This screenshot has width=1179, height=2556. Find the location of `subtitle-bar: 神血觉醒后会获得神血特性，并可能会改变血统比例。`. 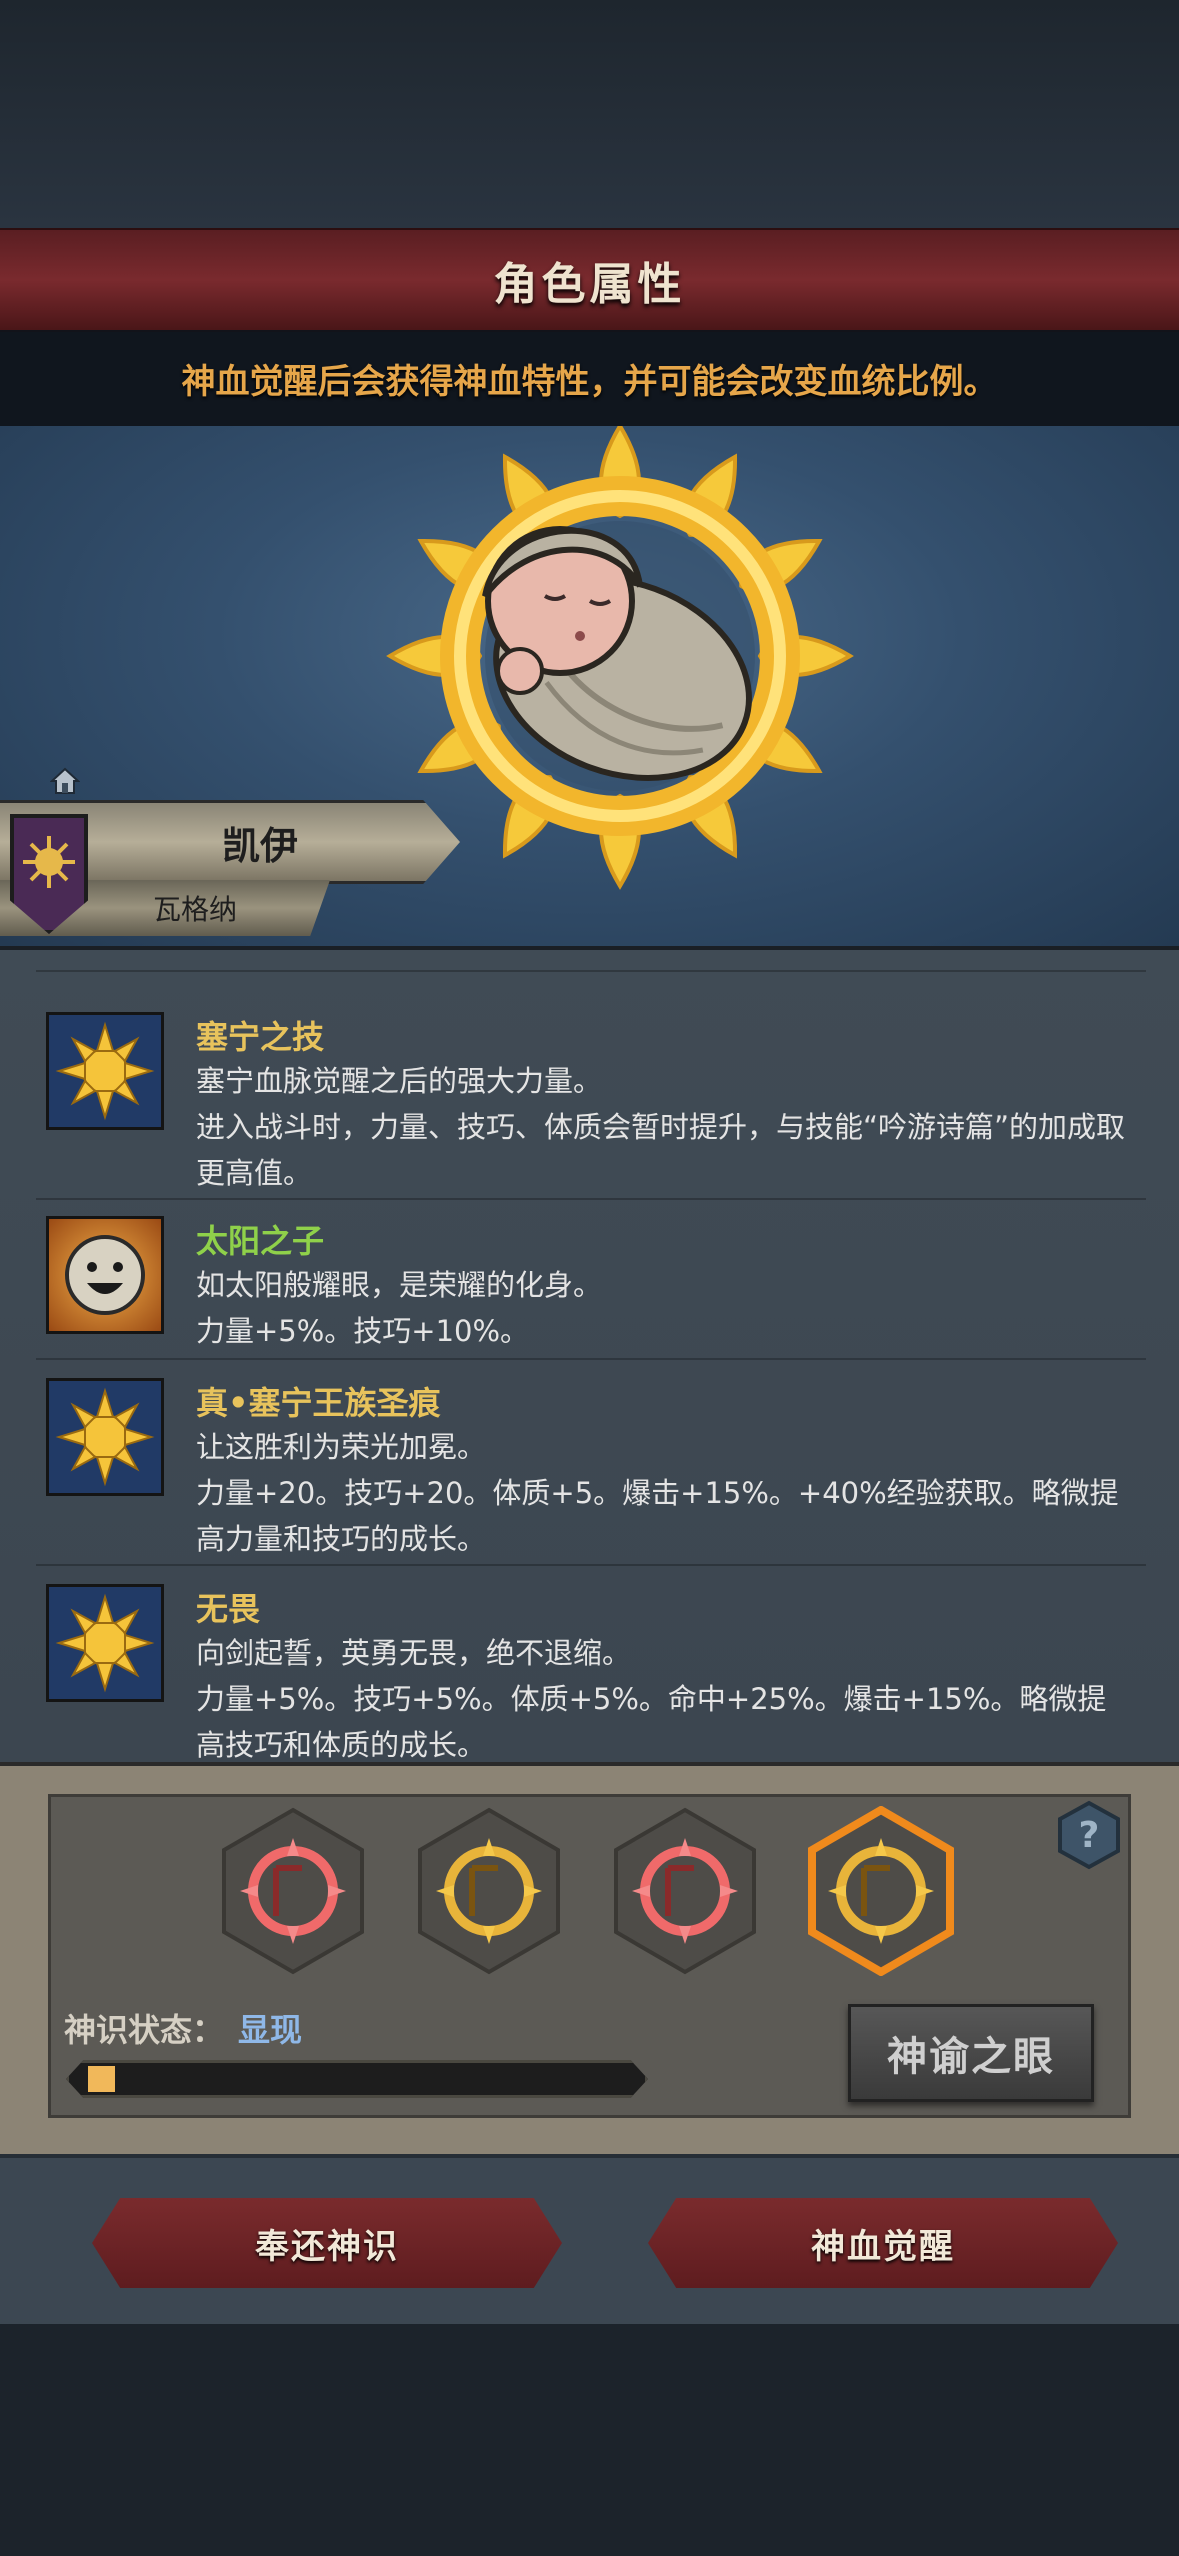

subtitle-bar: 神血觉醒后会获得神血特性，并可能会改变血统比例。 is located at coordinates (589, 378).